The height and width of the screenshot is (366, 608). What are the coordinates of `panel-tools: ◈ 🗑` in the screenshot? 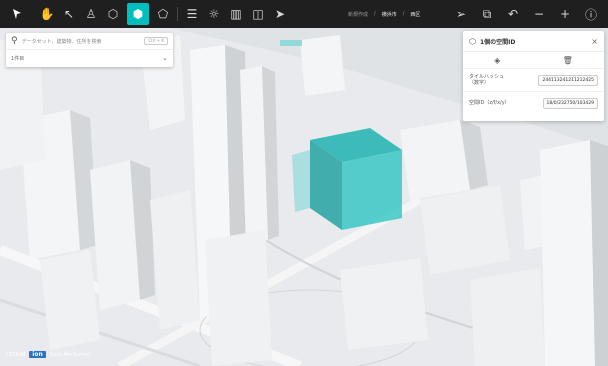 It's located at (533, 60).